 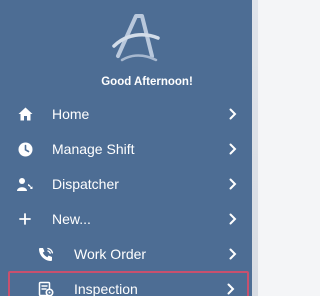 I want to click on menu-item-dispatcher-label: Dispatcher, so click(x=85, y=184).